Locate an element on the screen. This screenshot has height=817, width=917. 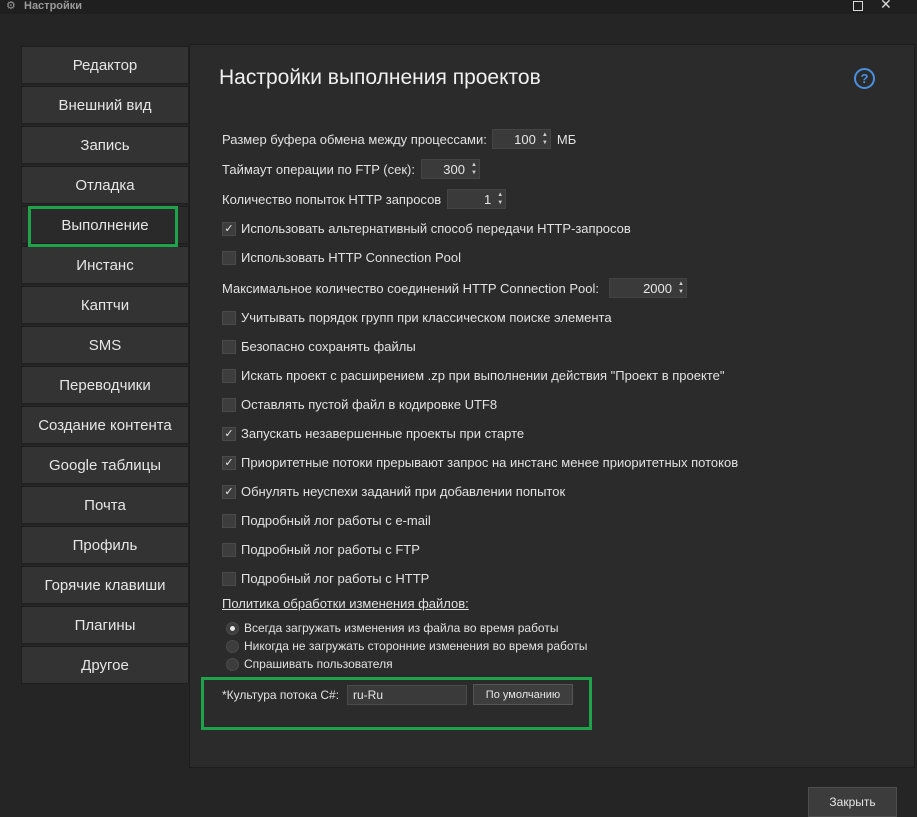
buffer-stepper: 100 ▲ ▼ is located at coordinates (521, 139).